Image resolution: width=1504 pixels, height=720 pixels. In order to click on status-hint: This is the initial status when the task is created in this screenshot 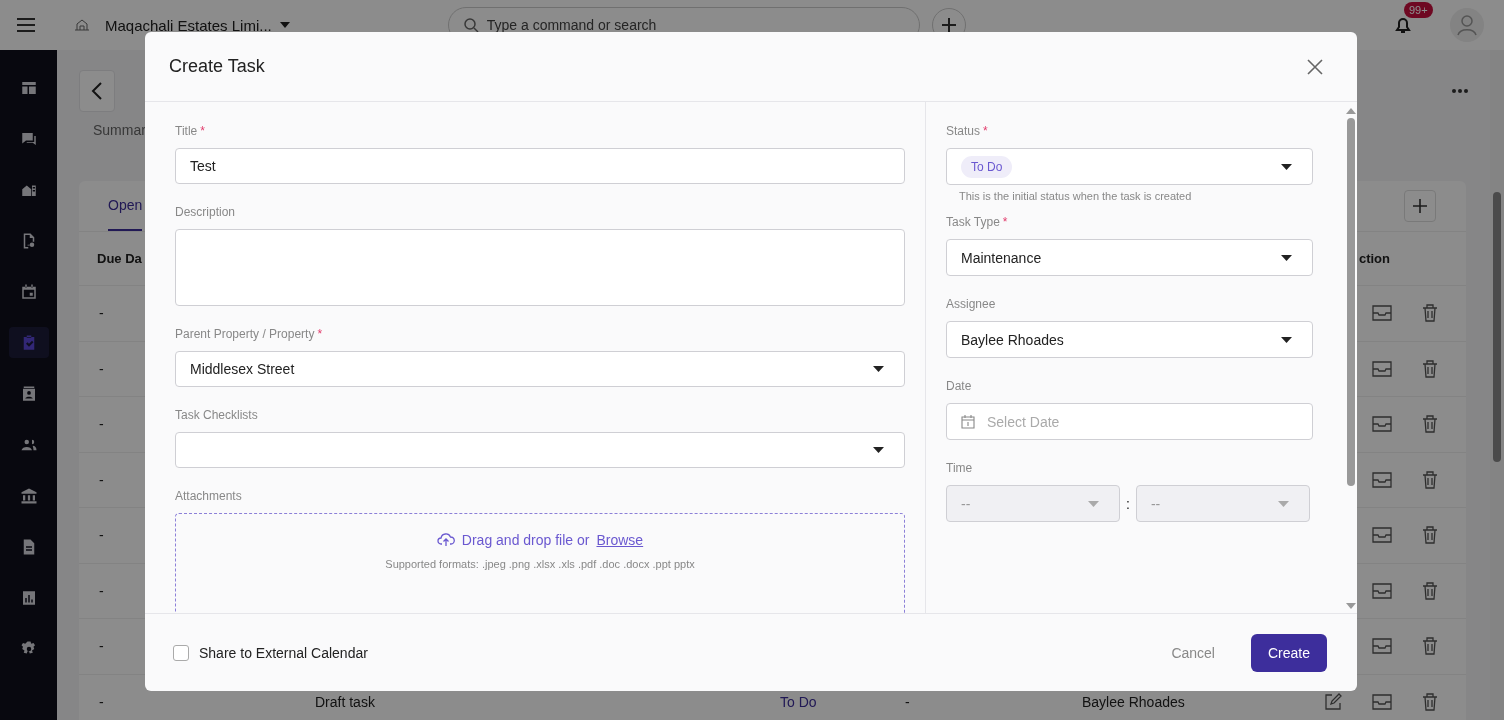, I will do `click(1075, 195)`.